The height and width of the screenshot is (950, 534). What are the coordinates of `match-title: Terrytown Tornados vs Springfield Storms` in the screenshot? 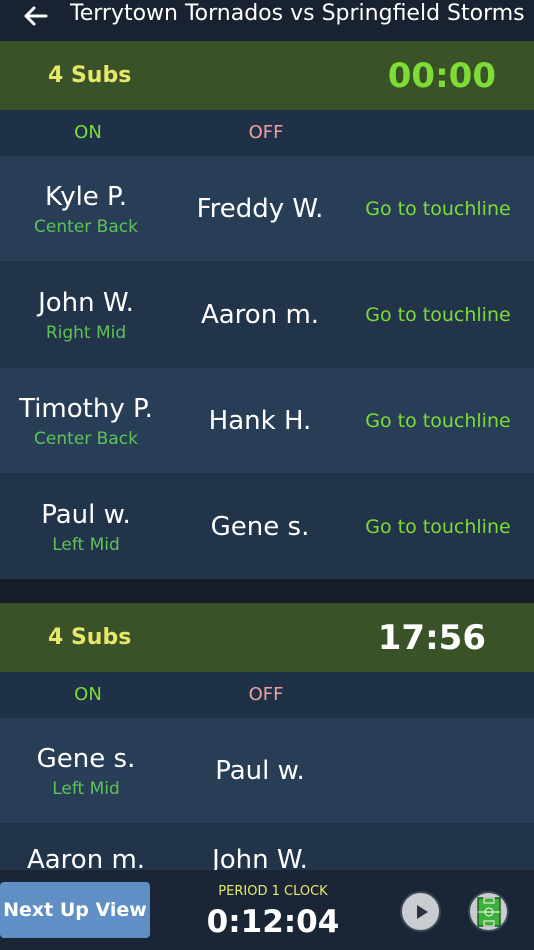 It's located at (297, 13).